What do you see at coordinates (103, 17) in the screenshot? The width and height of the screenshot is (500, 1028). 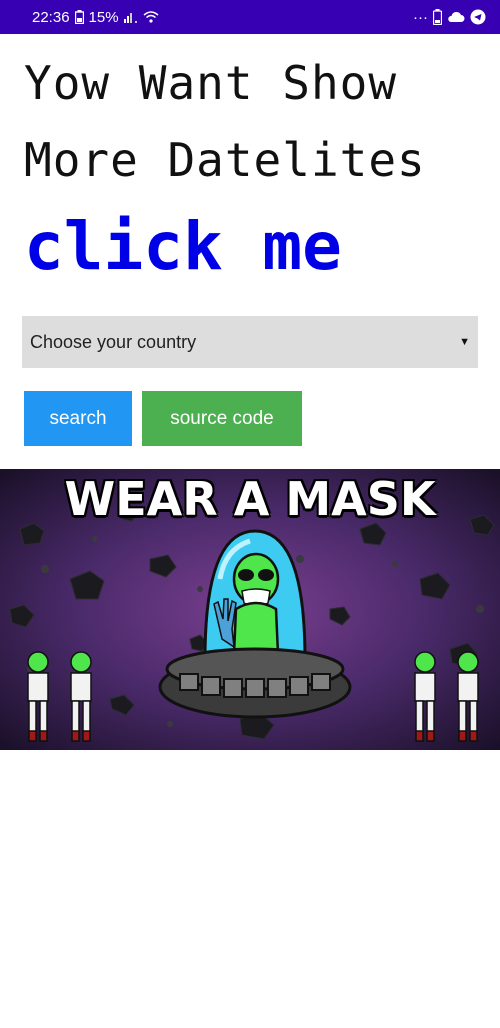 I see `battery-percent: 15%` at bounding box center [103, 17].